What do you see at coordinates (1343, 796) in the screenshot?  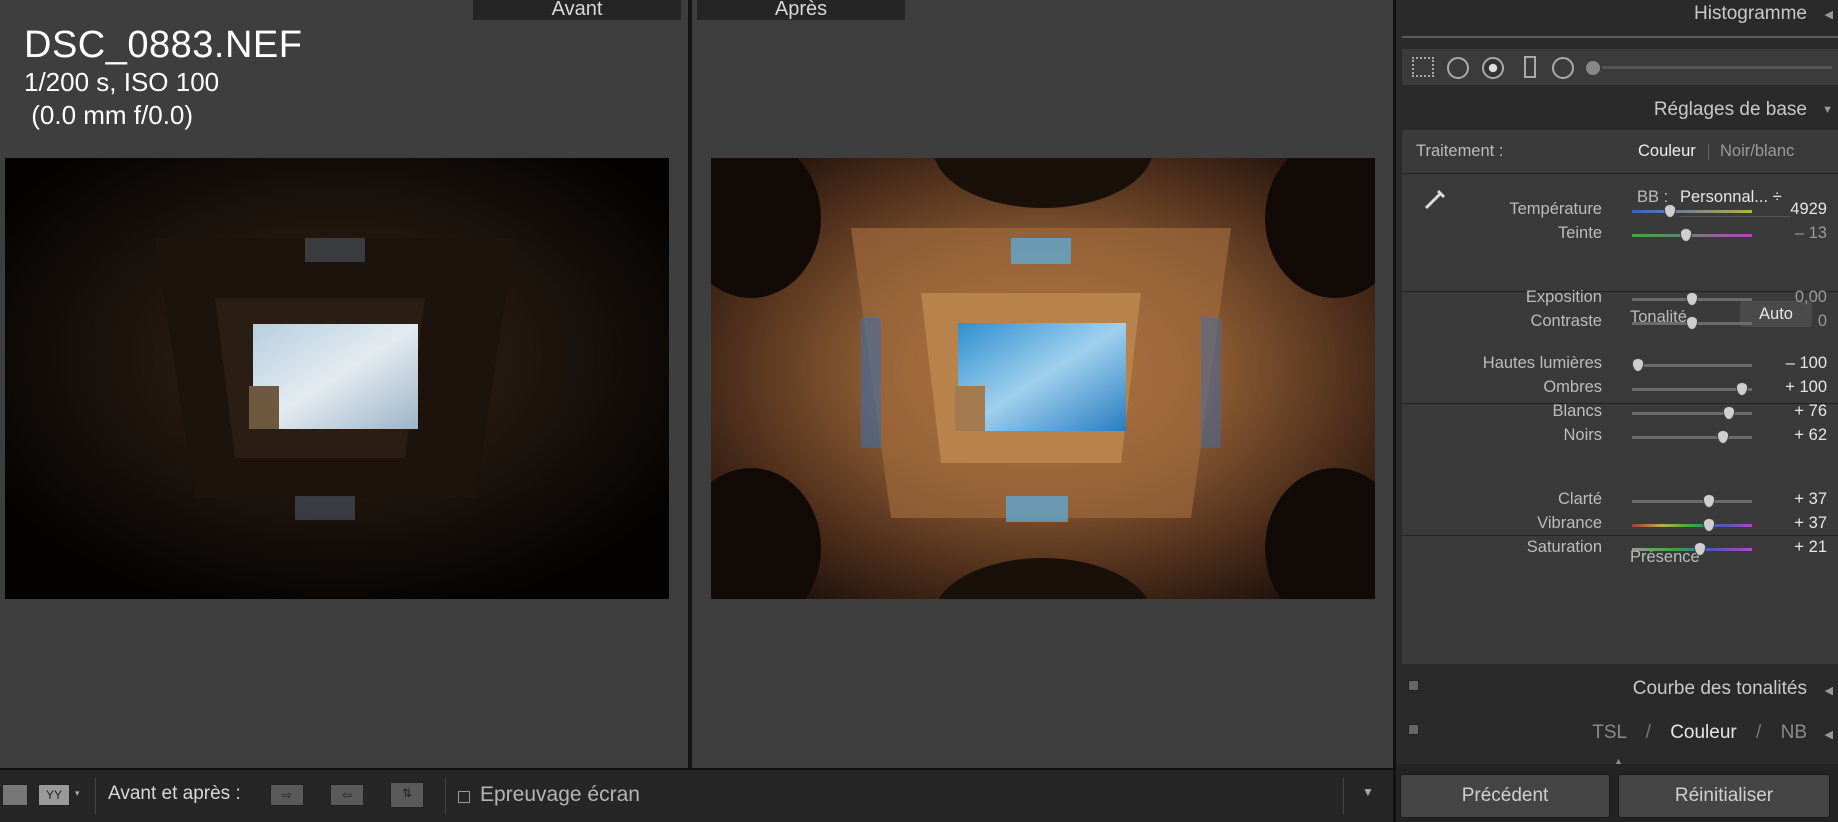 I see `toolbar-separator` at bounding box center [1343, 796].